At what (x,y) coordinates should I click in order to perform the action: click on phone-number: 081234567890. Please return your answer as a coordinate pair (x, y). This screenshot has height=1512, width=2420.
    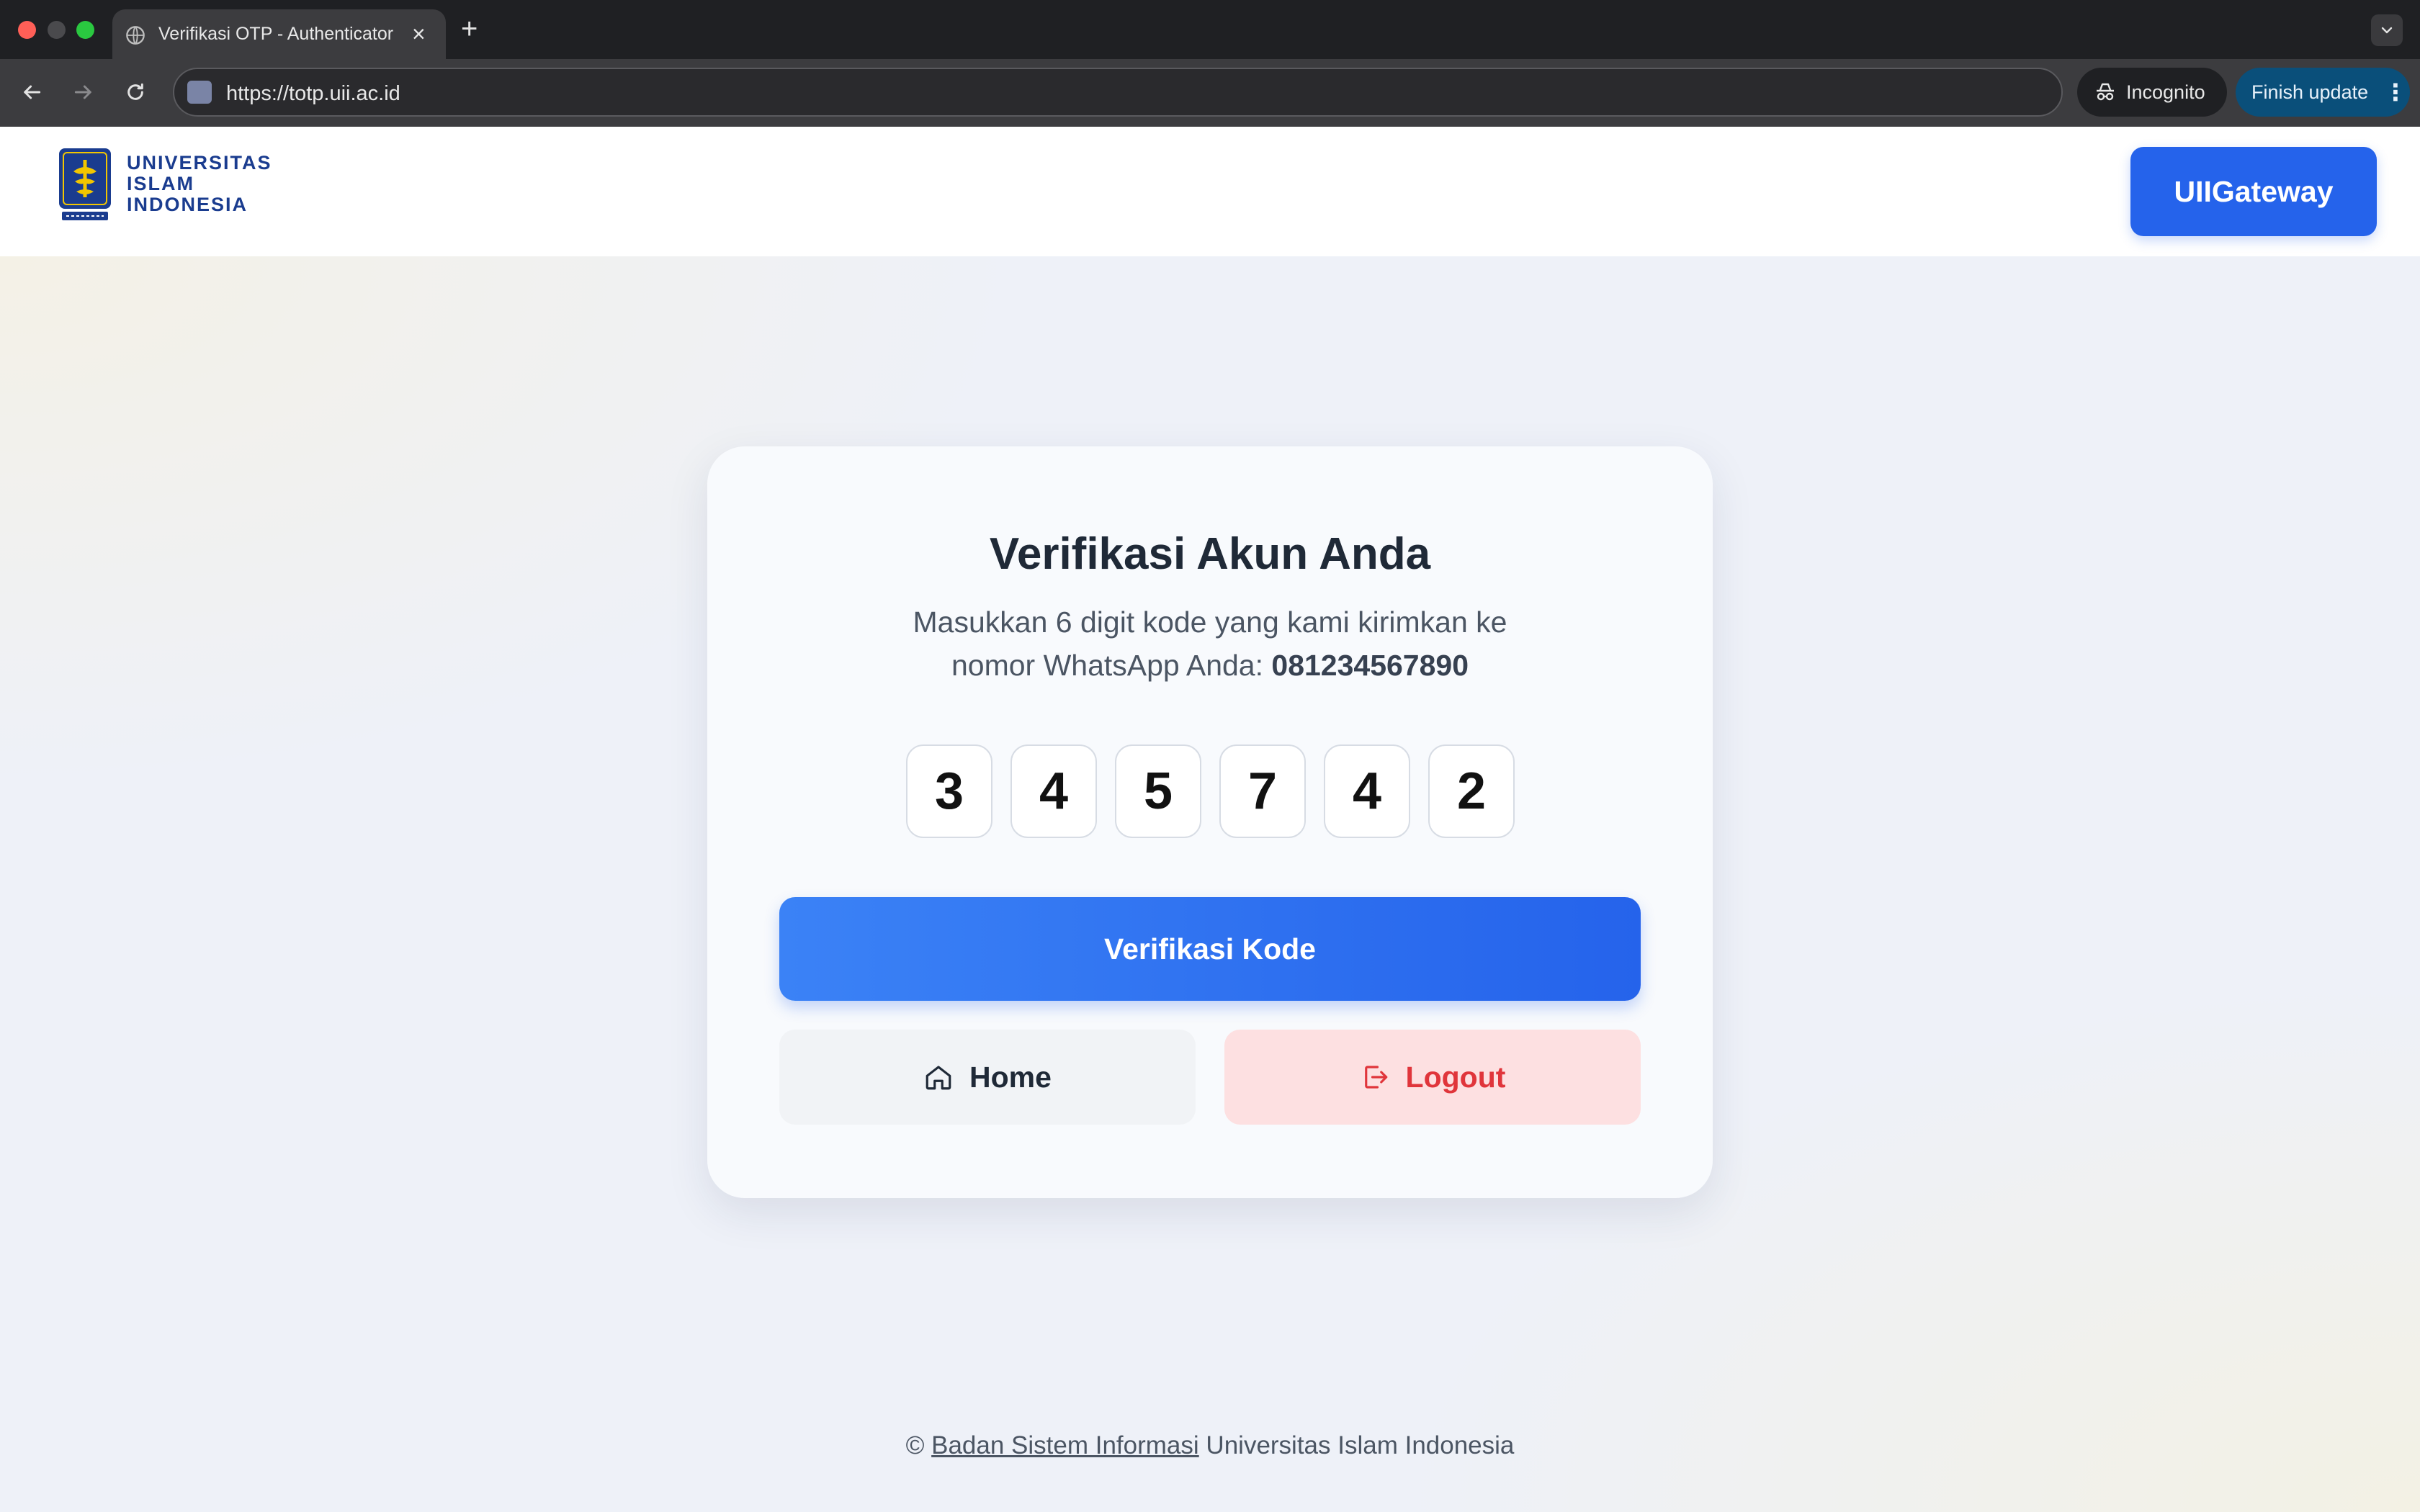
    Looking at the image, I should click on (1370, 665).